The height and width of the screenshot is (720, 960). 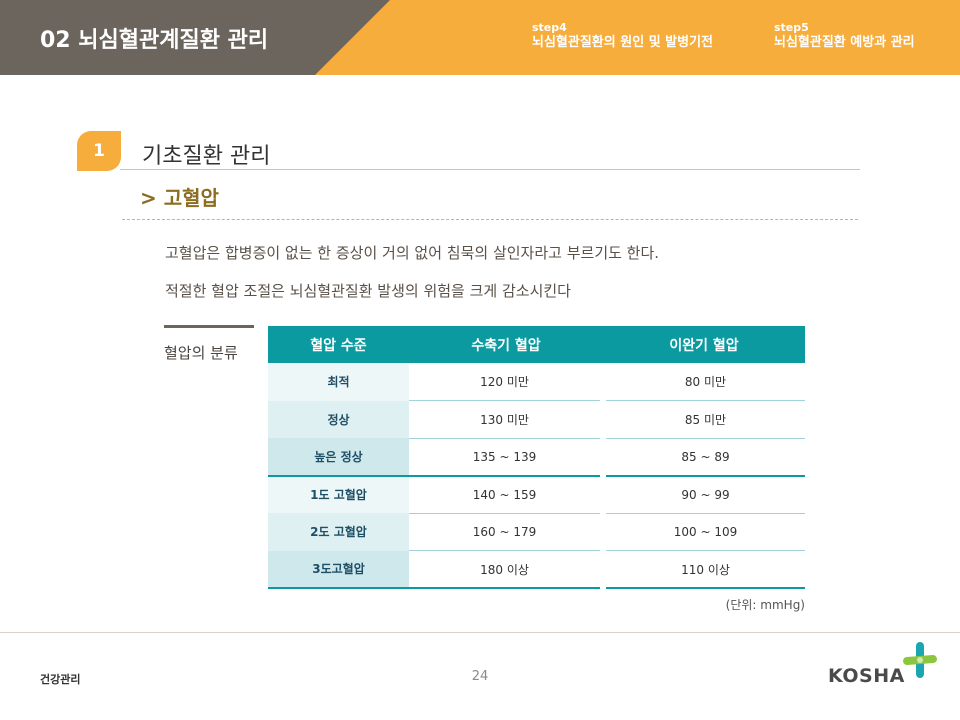 I want to click on diastolic-cell: 85 미만, so click(x=704, y=419).